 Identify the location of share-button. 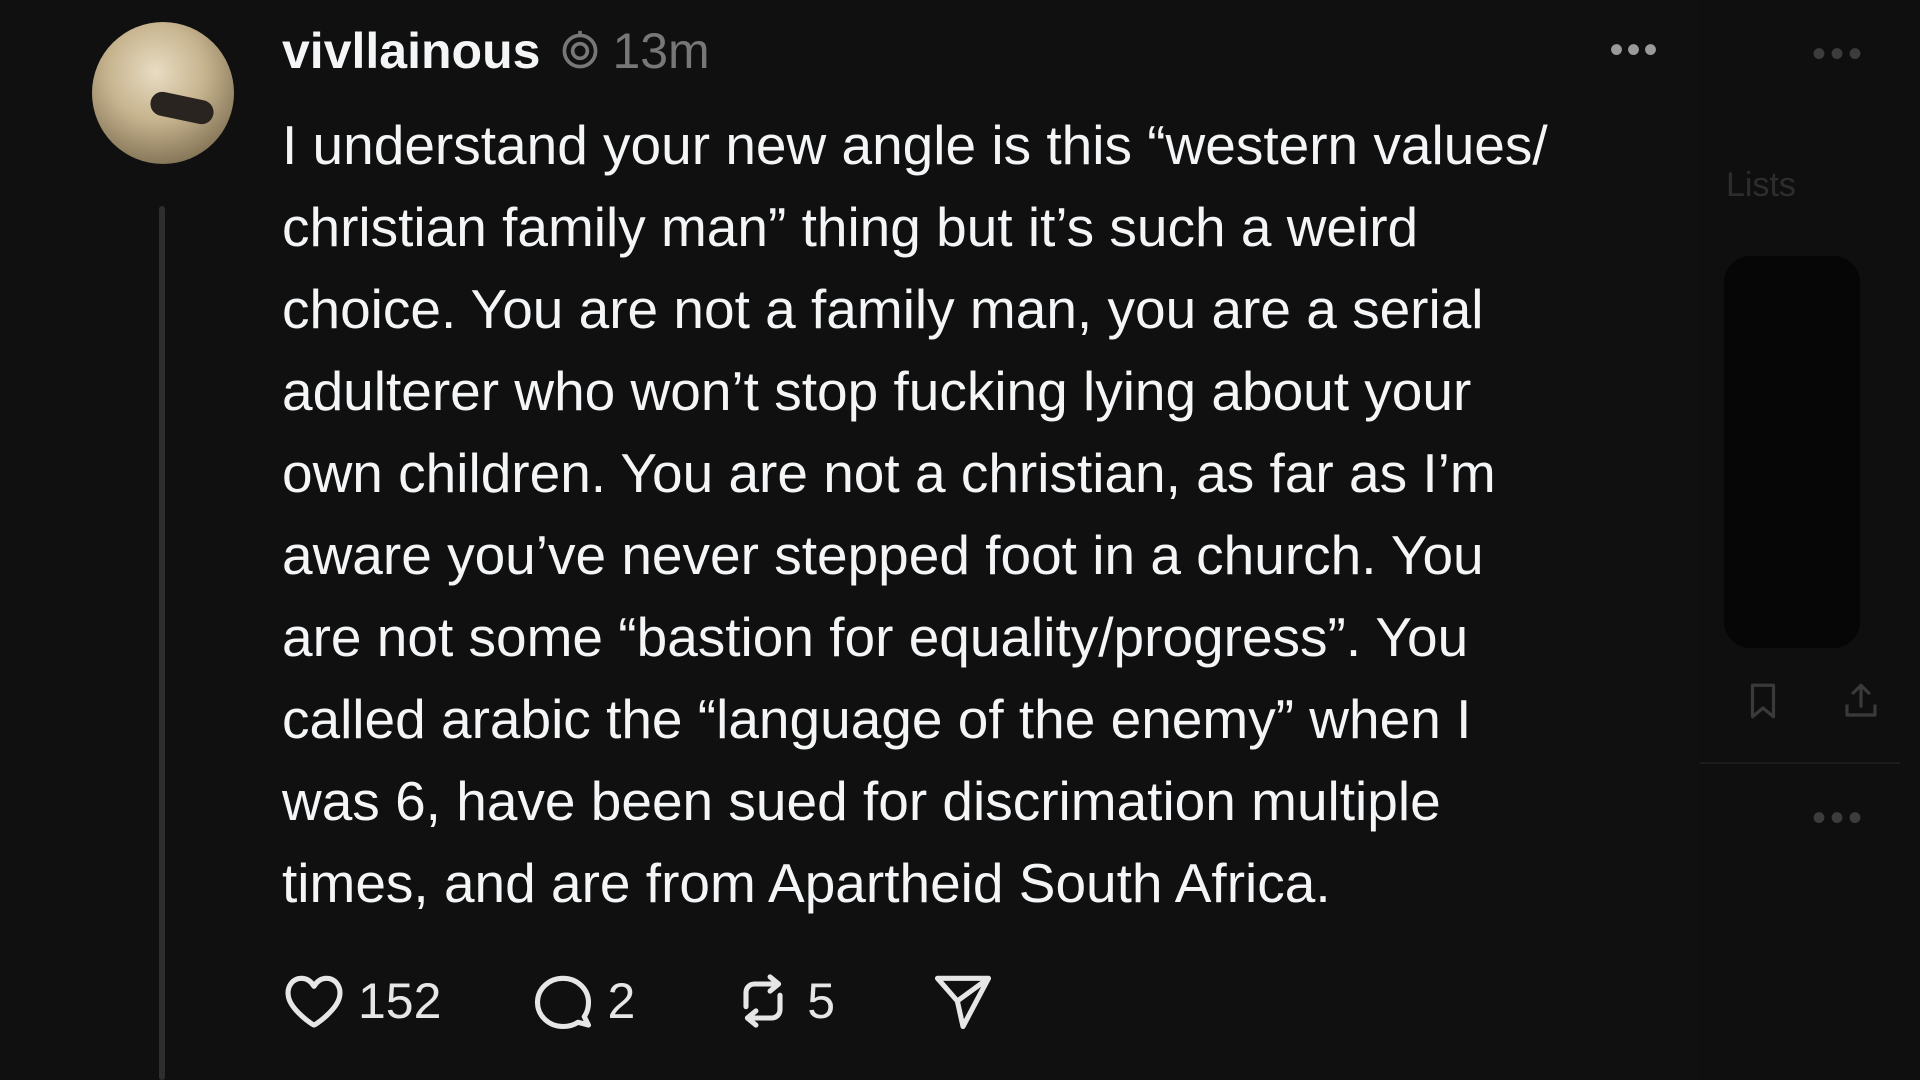
(963, 1001).